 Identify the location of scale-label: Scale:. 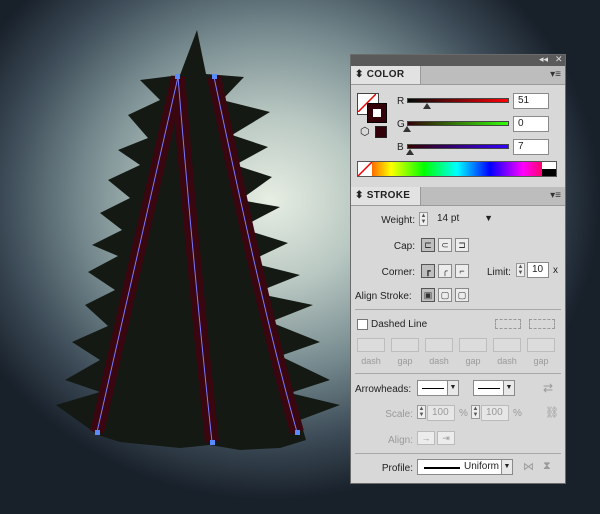
(399, 414).